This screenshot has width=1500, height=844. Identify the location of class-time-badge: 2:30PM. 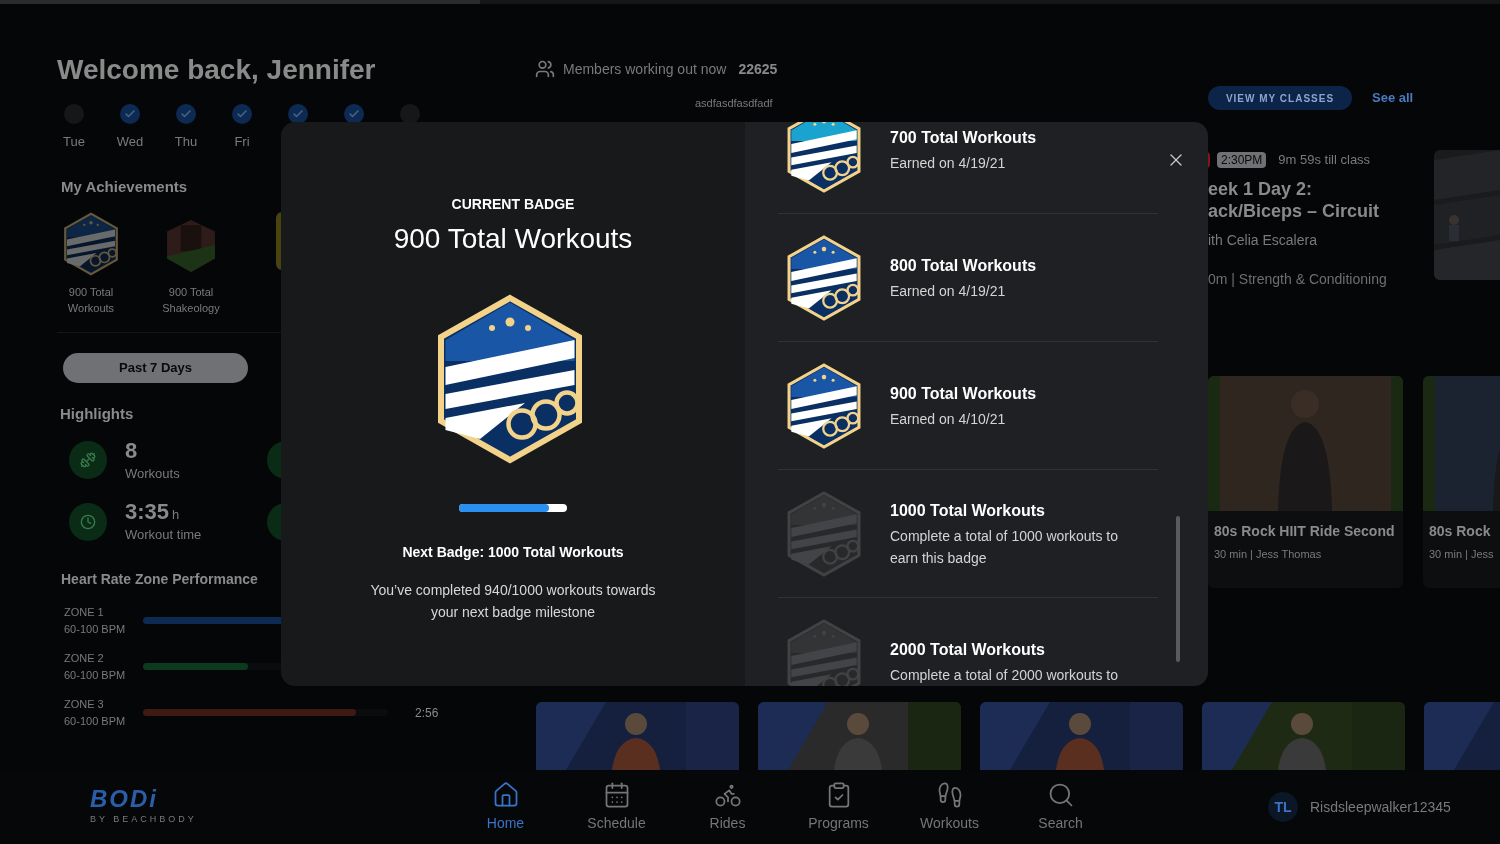
(1242, 159).